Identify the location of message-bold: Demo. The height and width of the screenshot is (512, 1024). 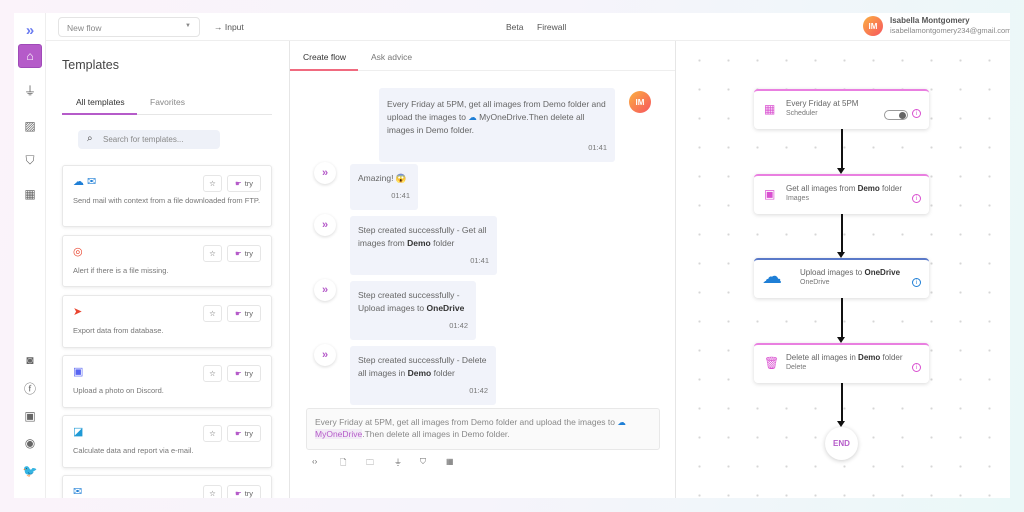
(419, 373).